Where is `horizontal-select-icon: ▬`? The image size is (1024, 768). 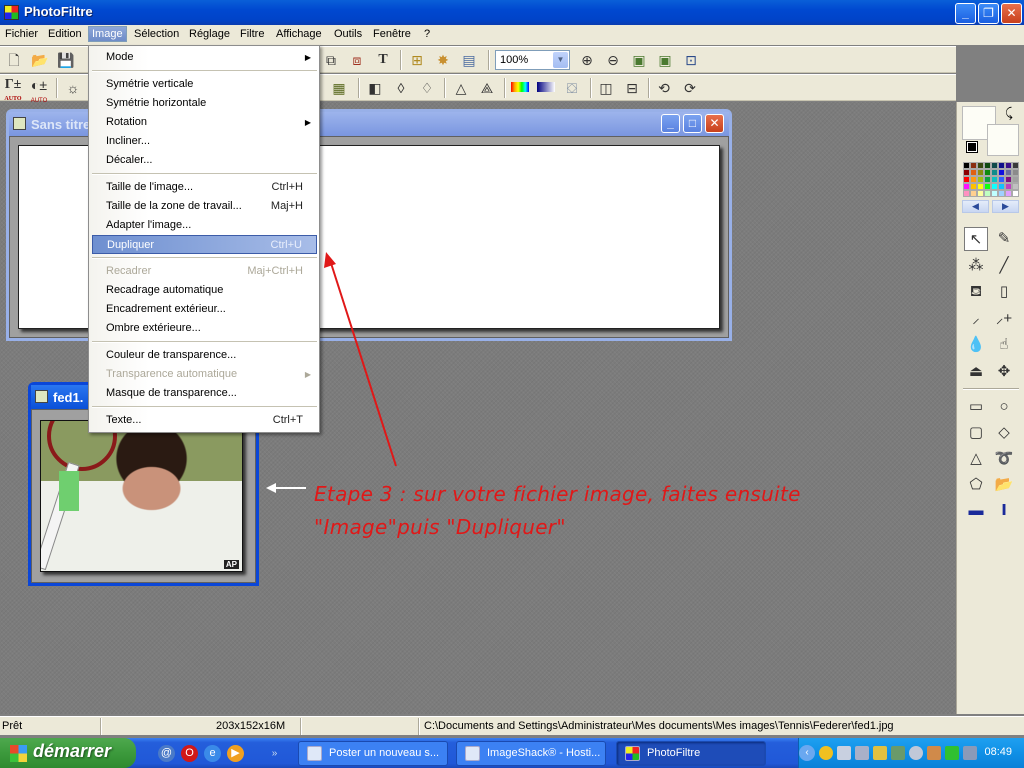
horizontal-select-icon: ▬ is located at coordinates (976, 511).